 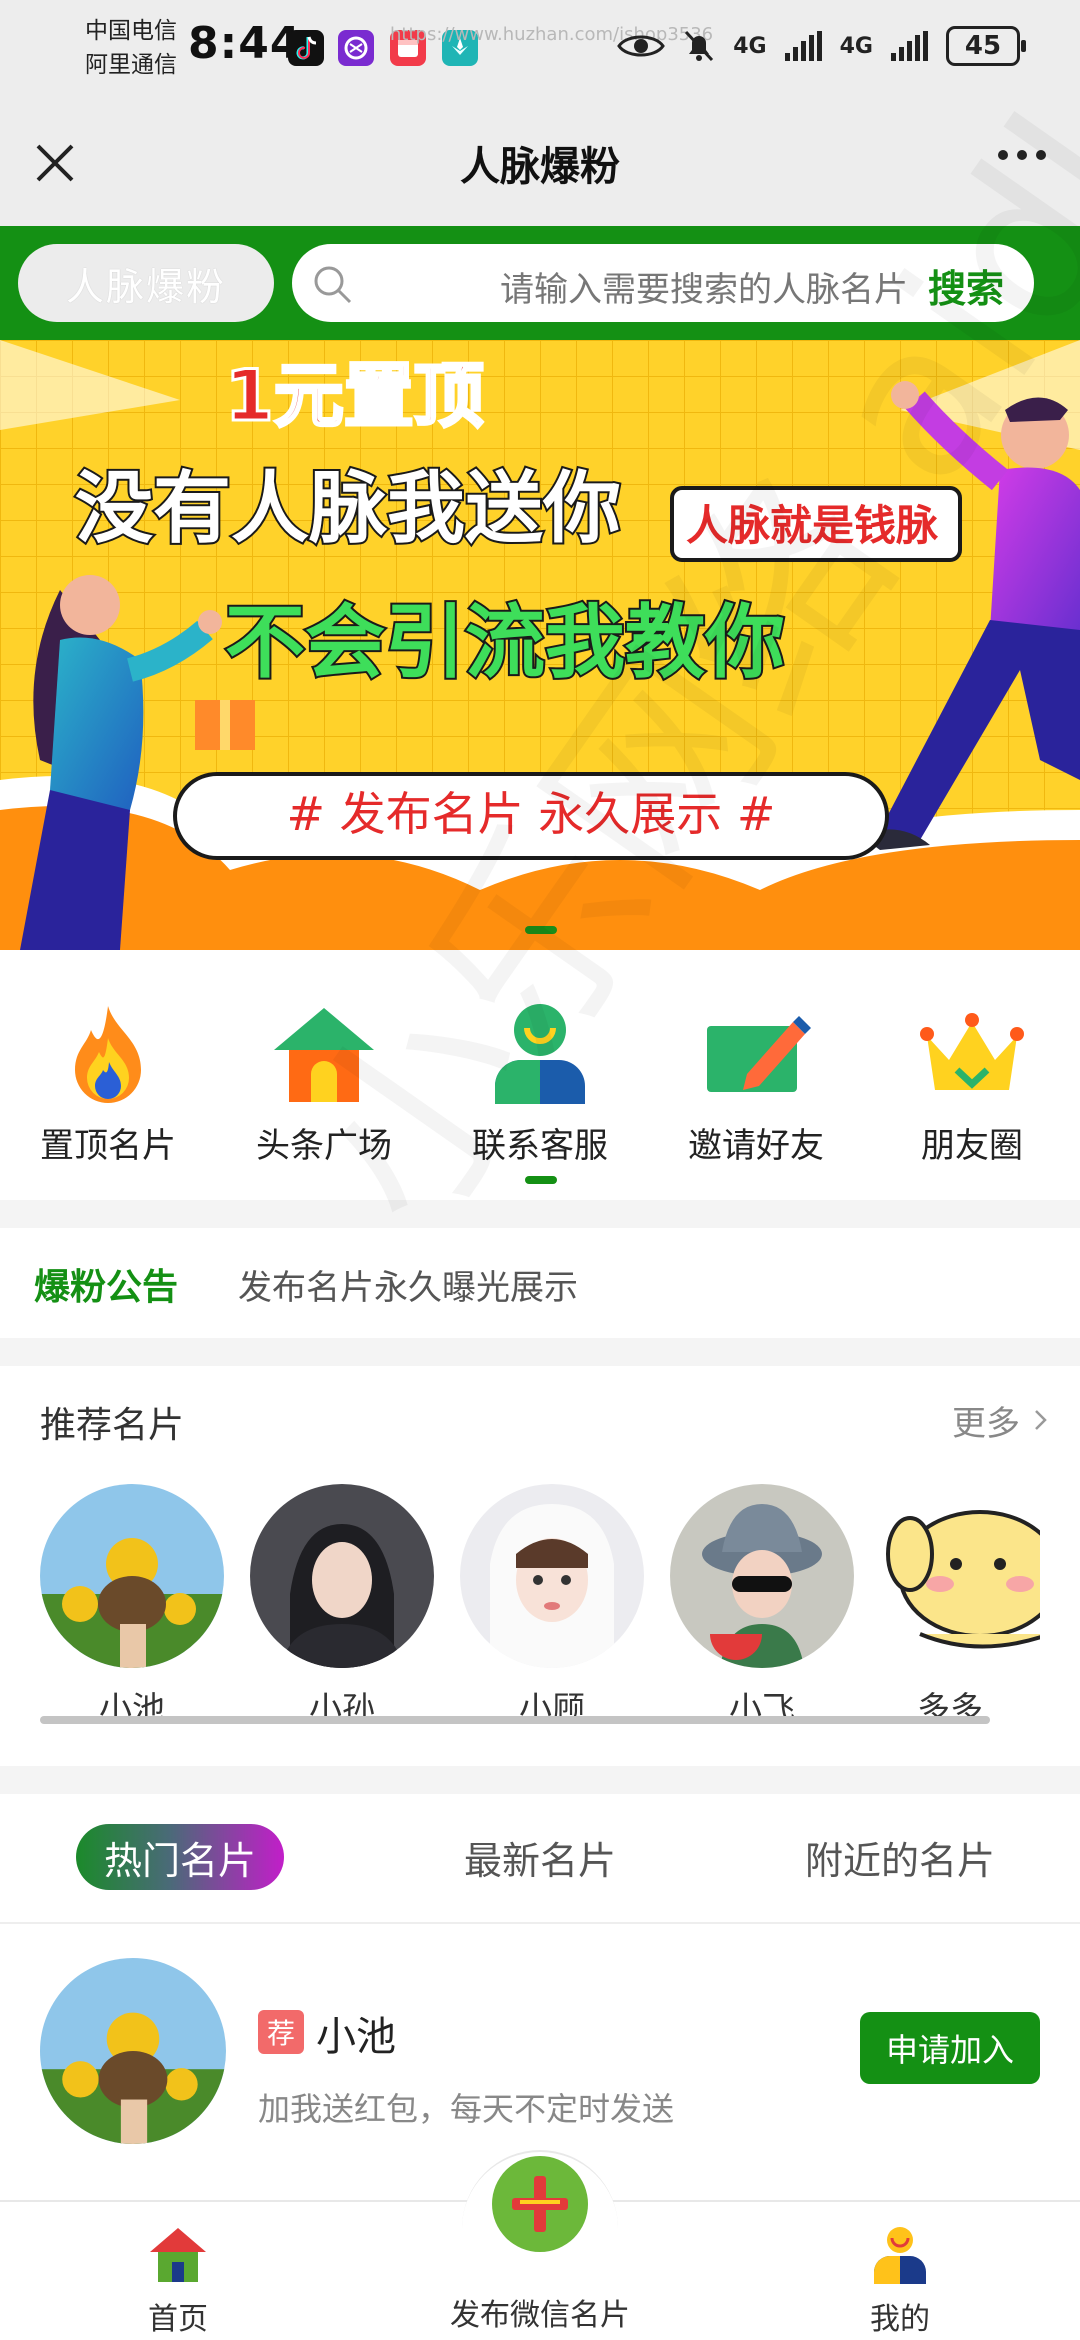 I want to click on brand-pill: 人脉爆粉, so click(x=146, y=283).